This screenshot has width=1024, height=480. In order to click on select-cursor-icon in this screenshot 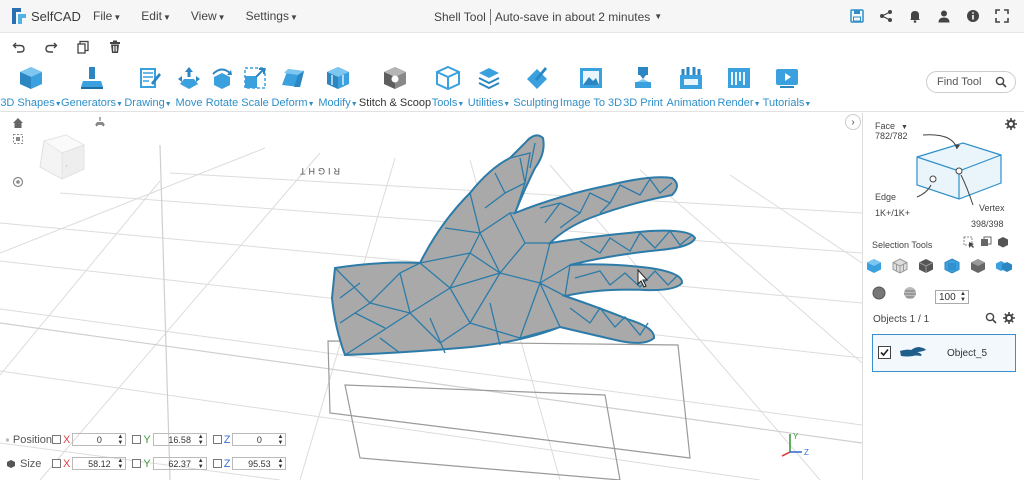, I will do `click(969, 242)`.